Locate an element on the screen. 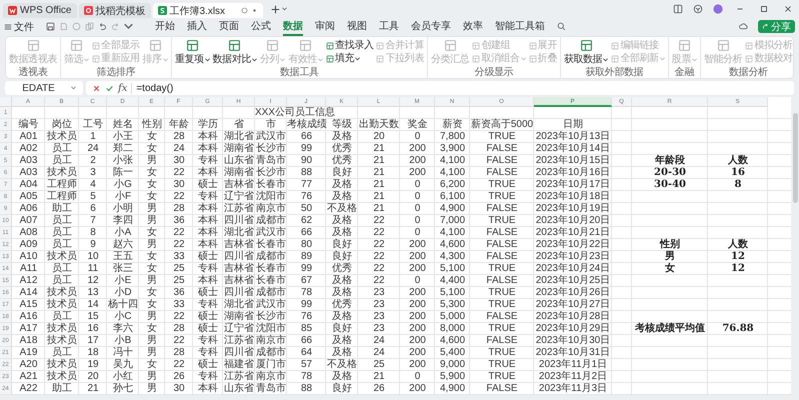 The height and width of the screenshot is (400, 799). cube-icon is located at coordinates (698, 9).